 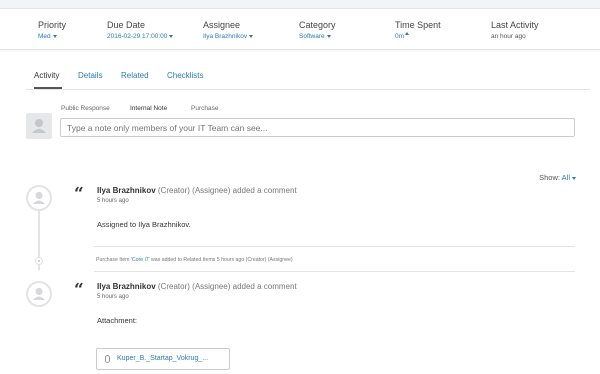 What do you see at coordinates (407, 33) in the screenshot?
I see `caret-up-icon` at bounding box center [407, 33].